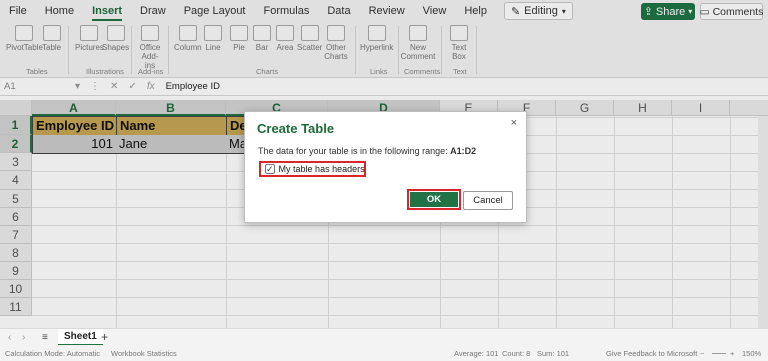 The width and height of the screenshot is (768, 361). What do you see at coordinates (751, 353) in the screenshot?
I see `zoom-level: 150%` at bounding box center [751, 353].